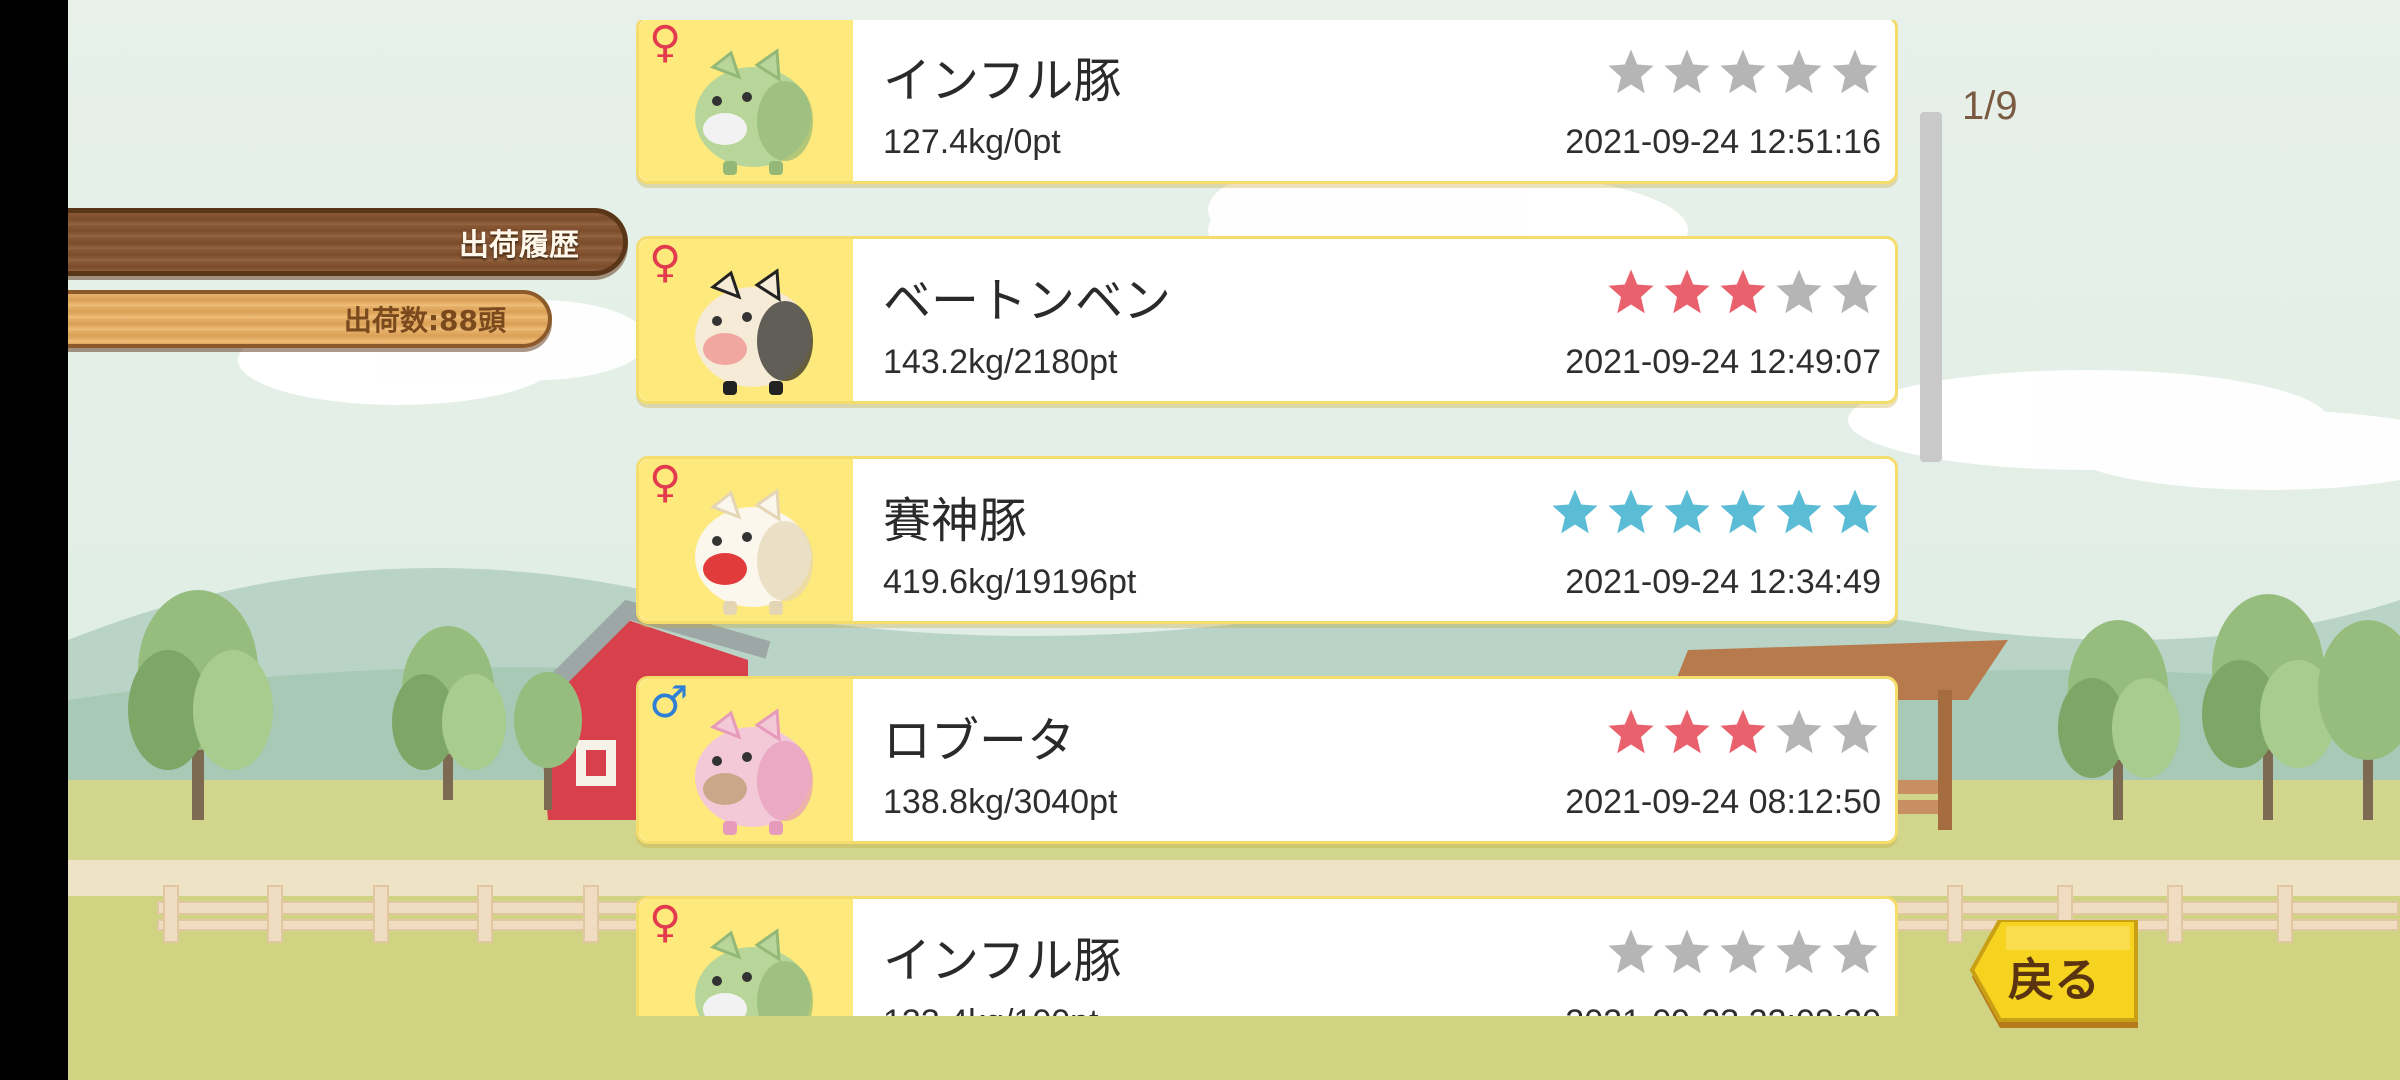 Image resolution: width=2400 pixels, height=1080 pixels. Describe the element at coordinates (955, 521) in the screenshot. I see `pig-name: 賽神豚` at that location.